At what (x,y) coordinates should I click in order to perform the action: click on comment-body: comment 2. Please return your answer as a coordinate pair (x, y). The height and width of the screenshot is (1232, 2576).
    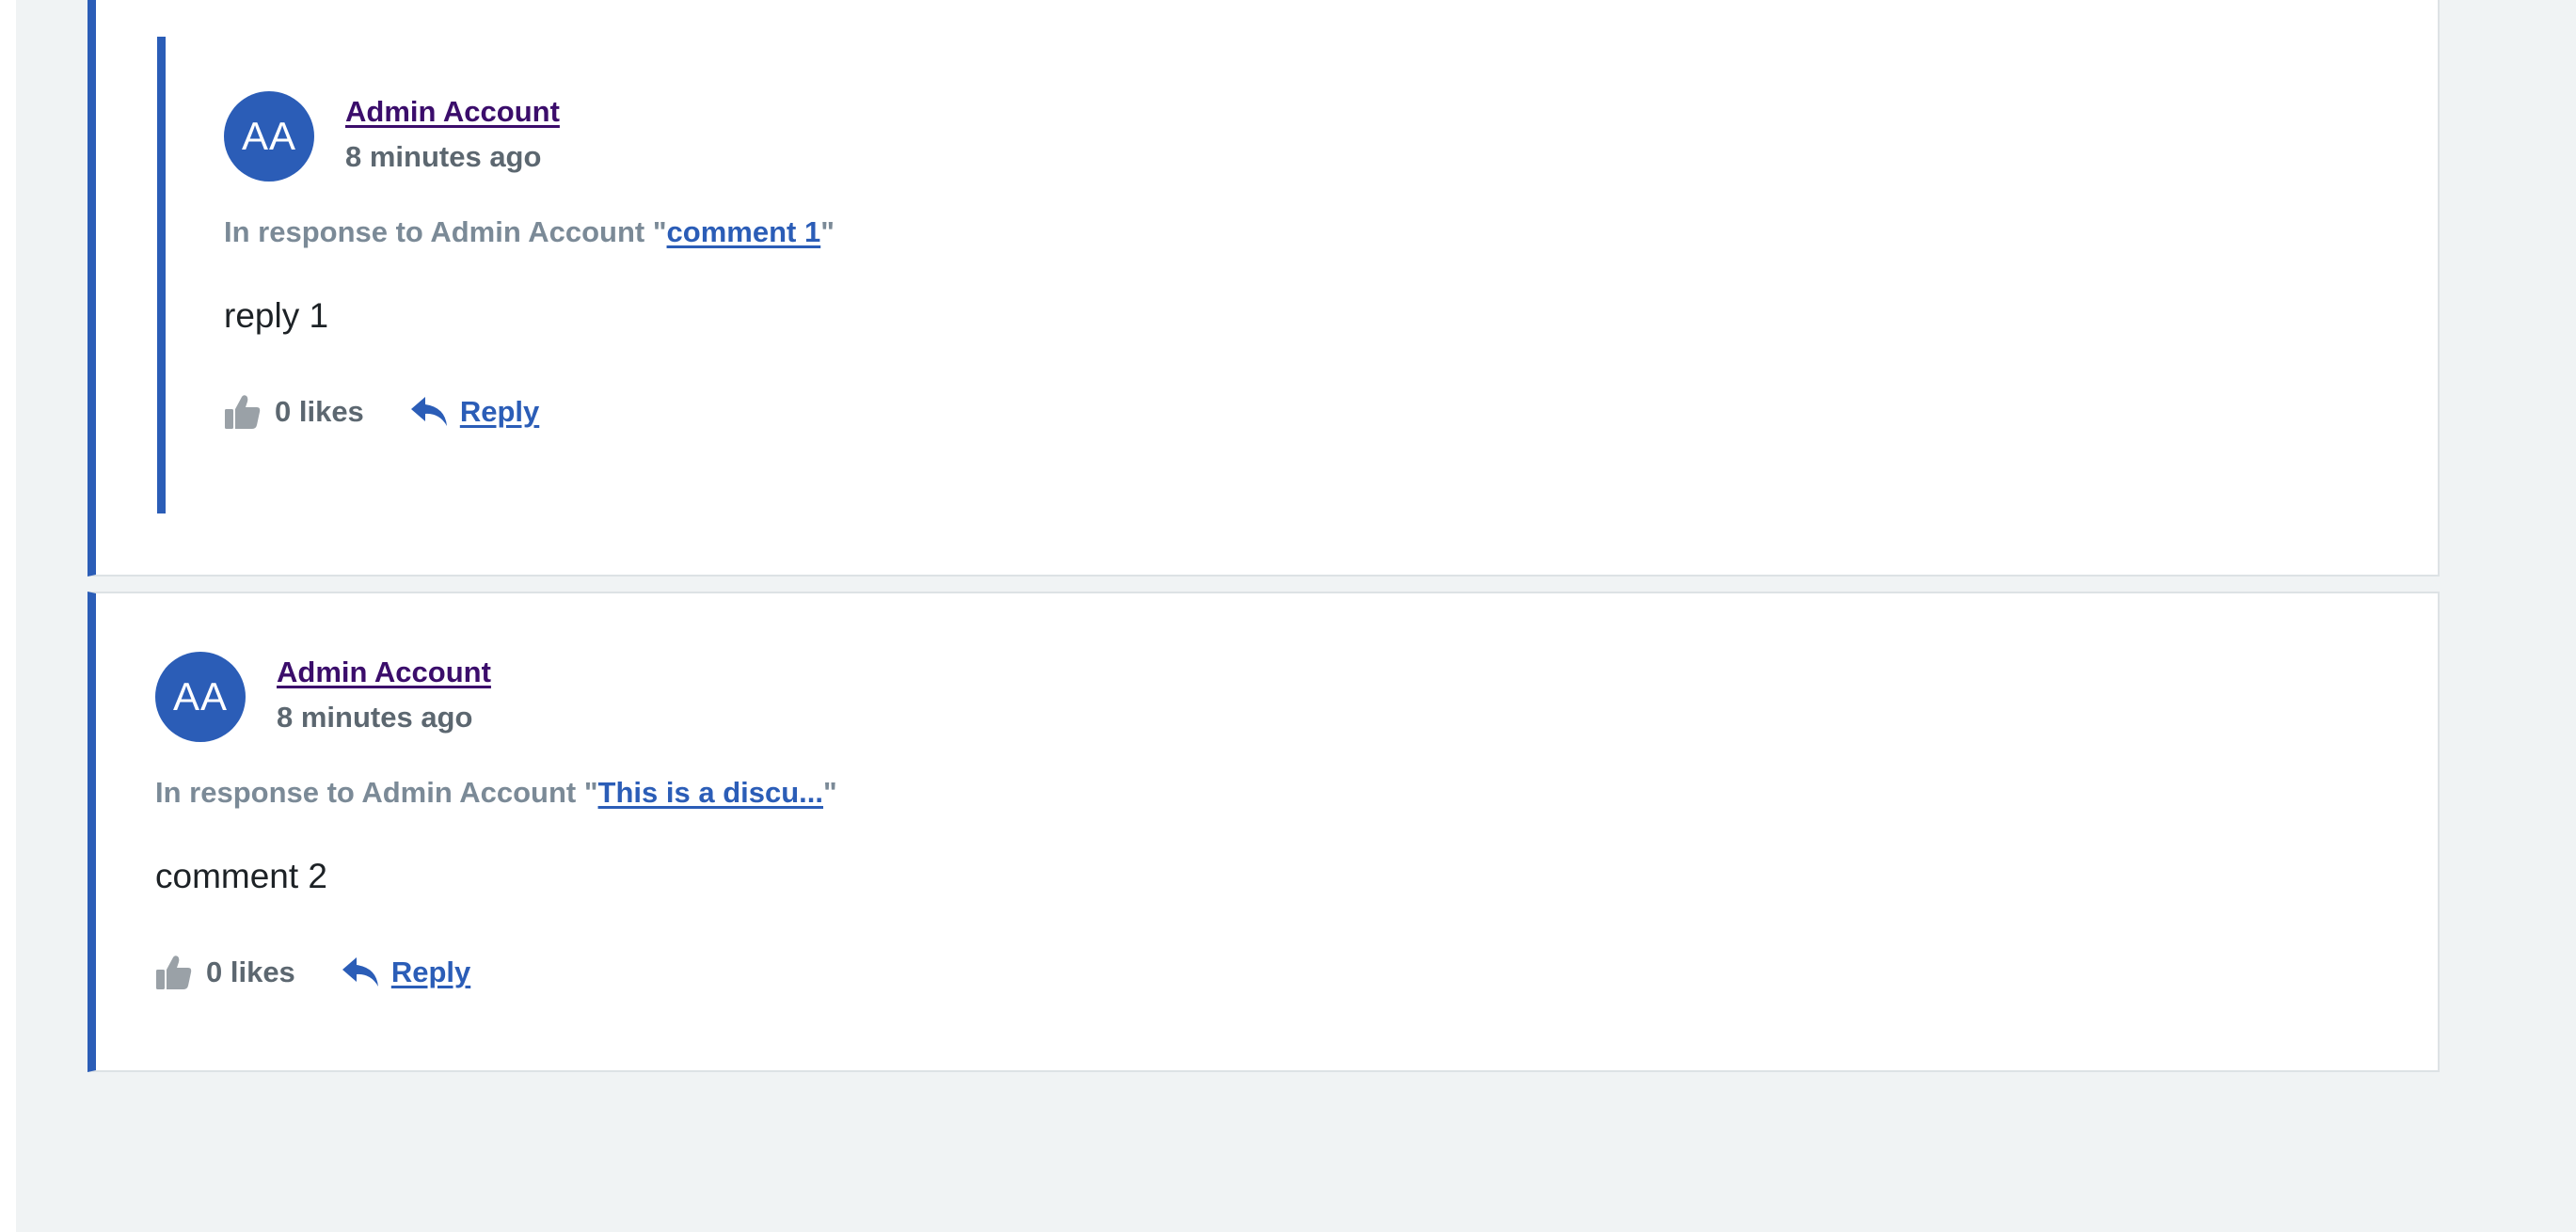
    Looking at the image, I should click on (241, 876).